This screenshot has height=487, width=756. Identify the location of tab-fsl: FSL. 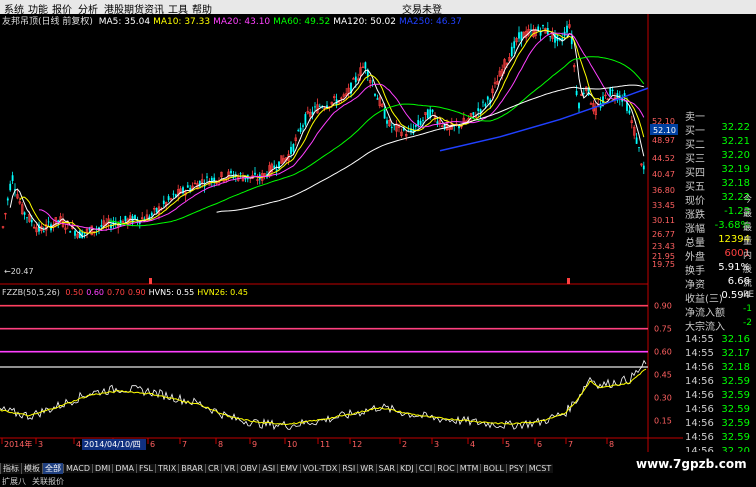
(145, 468).